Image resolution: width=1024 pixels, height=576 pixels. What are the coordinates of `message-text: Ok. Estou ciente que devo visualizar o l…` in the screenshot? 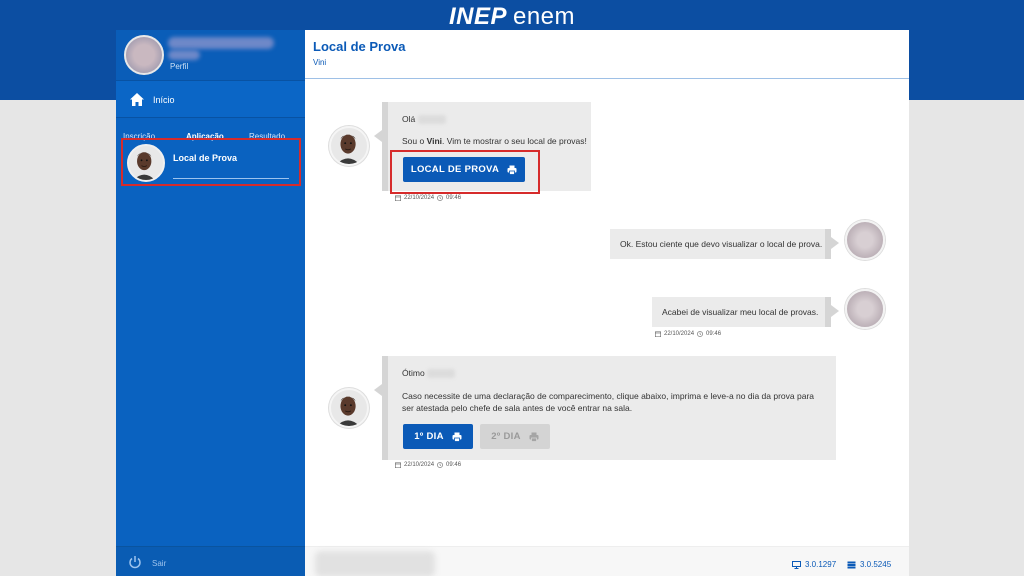 It's located at (721, 244).